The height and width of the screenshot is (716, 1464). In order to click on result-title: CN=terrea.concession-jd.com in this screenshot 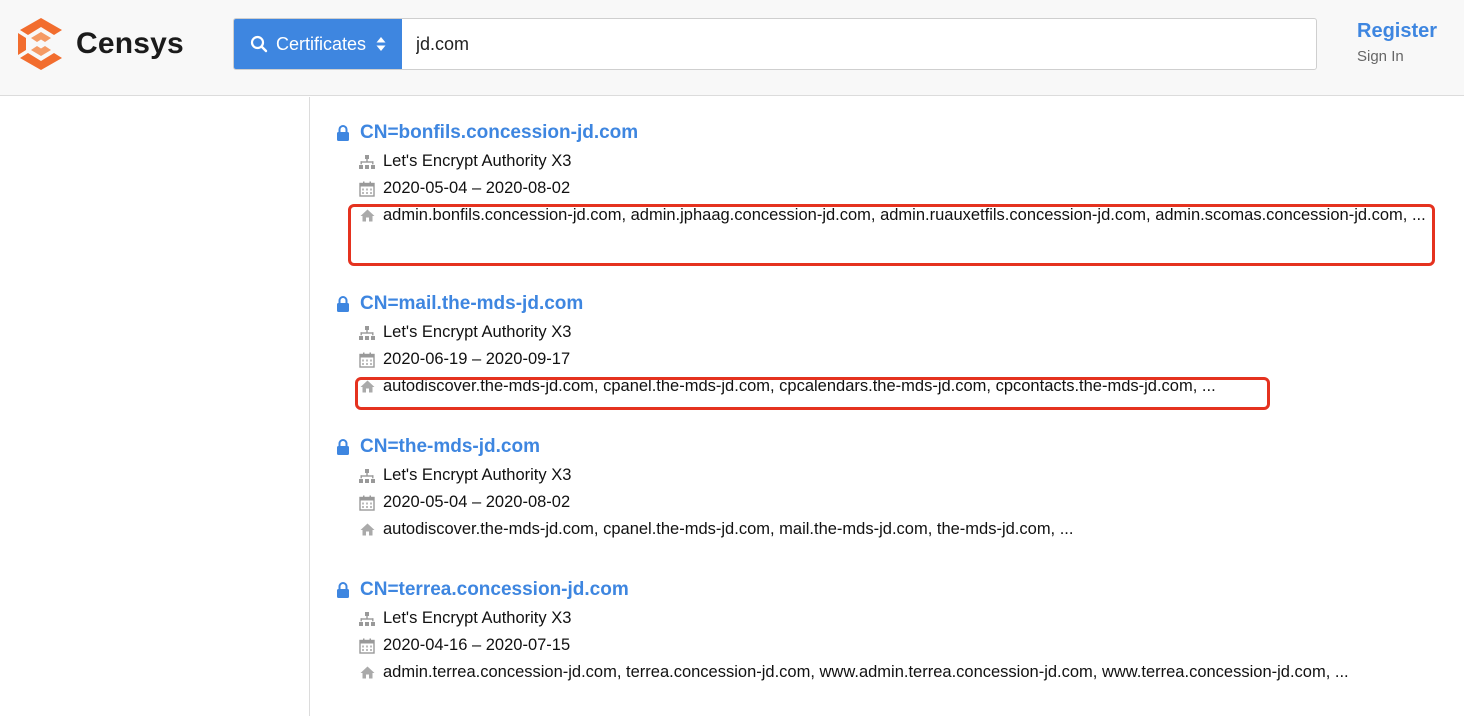, I will do `click(889, 590)`.